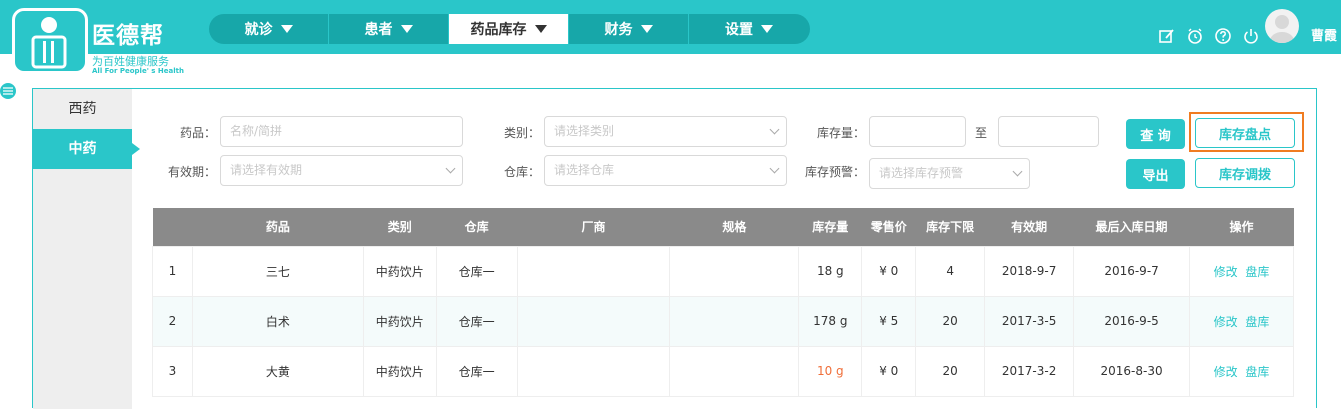  What do you see at coordinates (278, 227) in the screenshot?
I see `column-header-drug: 药品` at bounding box center [278, 227].